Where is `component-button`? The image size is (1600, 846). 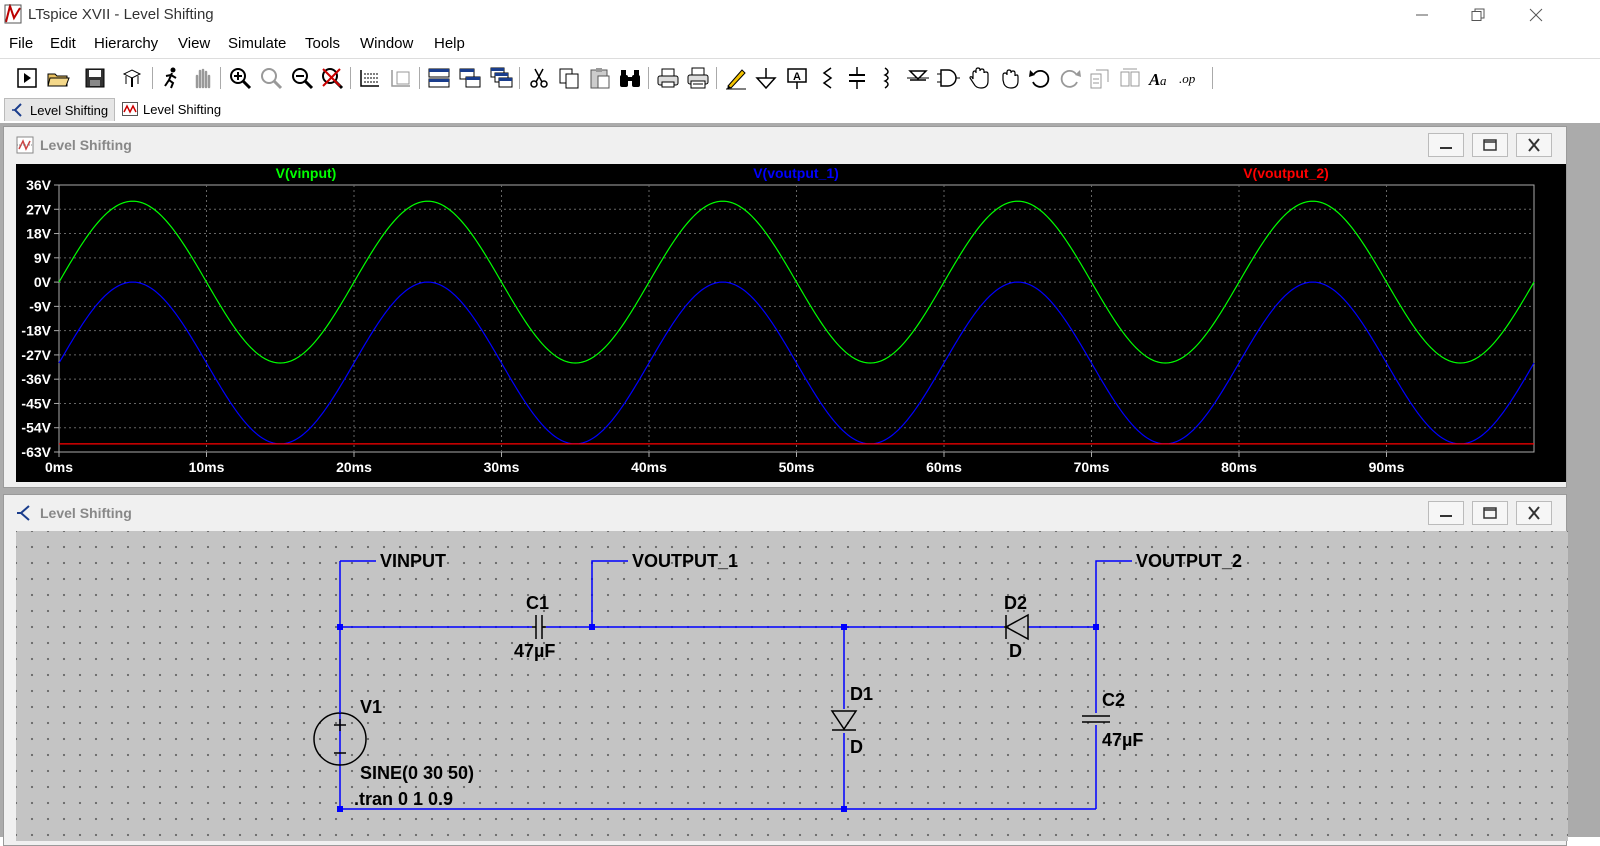 component-button is located at coordinates (948, 78).